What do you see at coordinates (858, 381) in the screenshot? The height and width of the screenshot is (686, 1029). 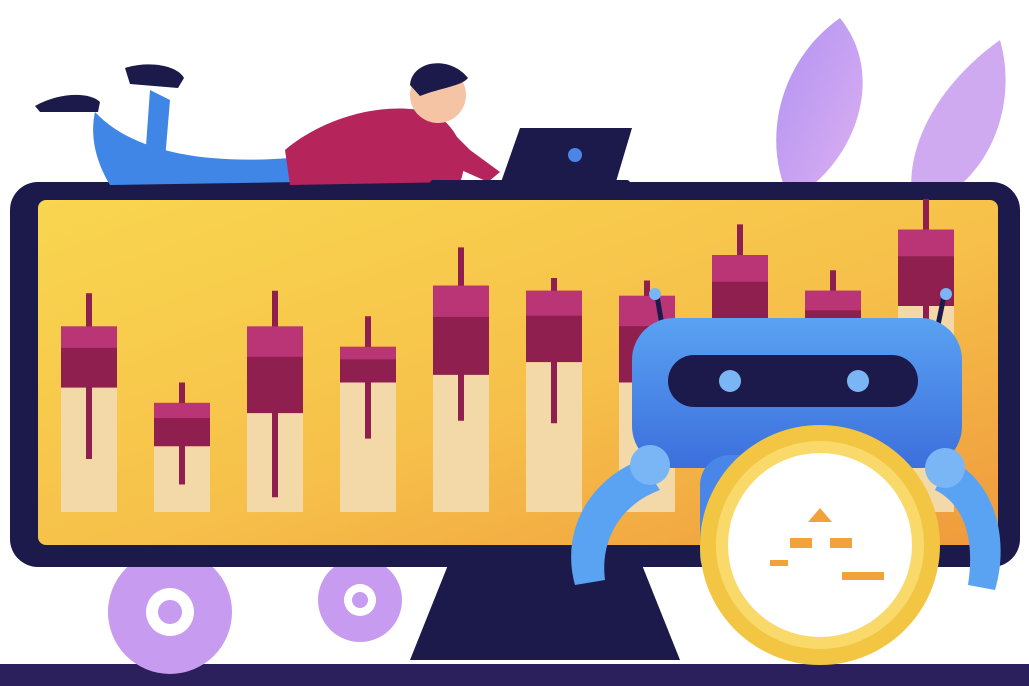 I see `robot-eye-right` at bounding box center [858, 381].